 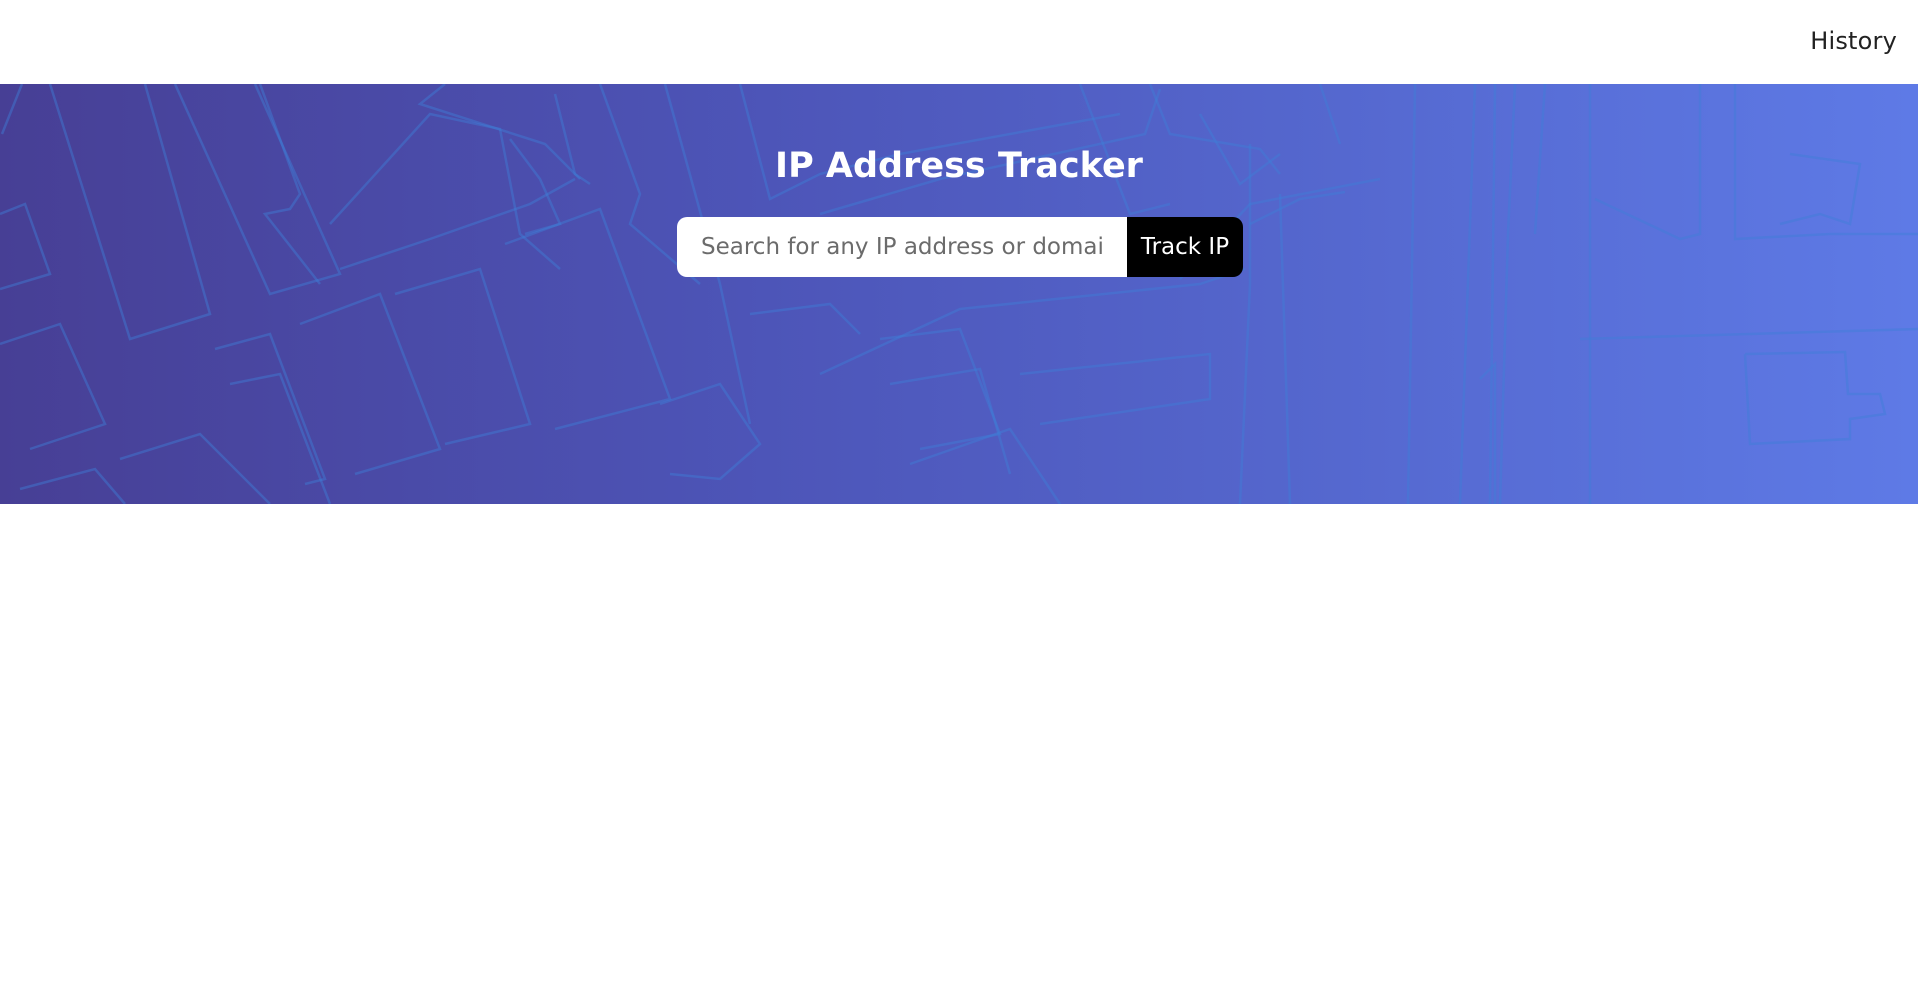 What do you see at coordinates (959, 166) in the screenshot?
I see `page-title: IP Address Tracker` at bounding box center [959, 166].